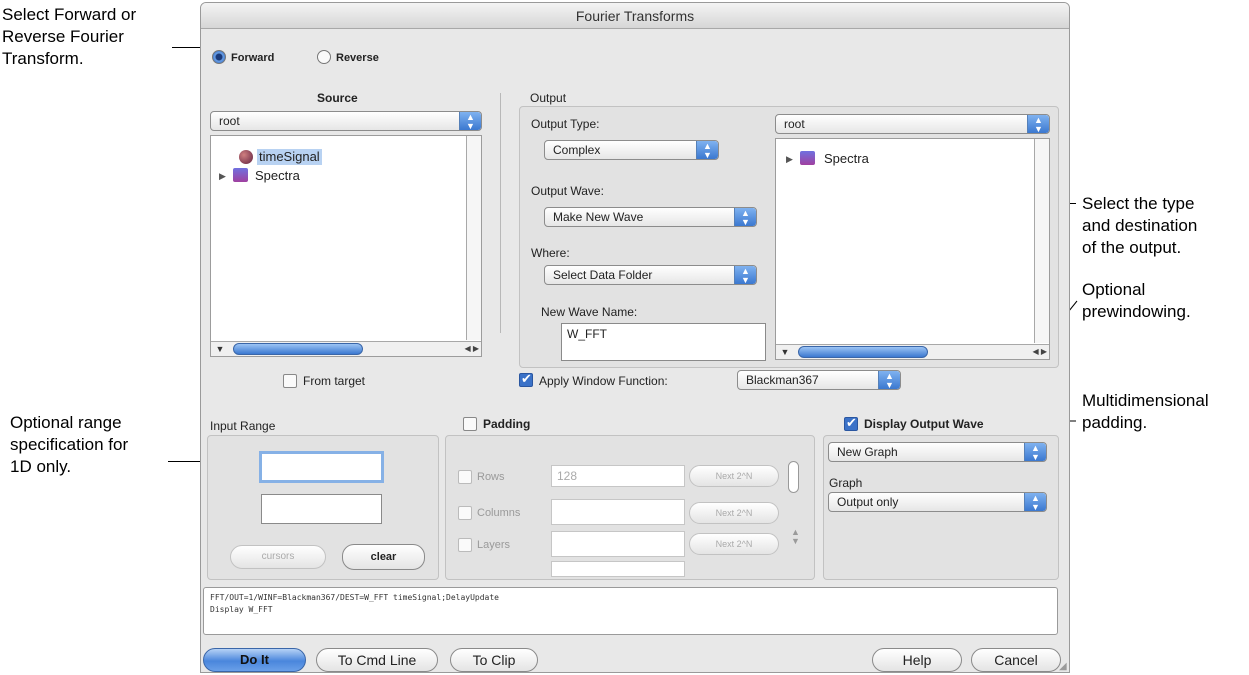  I want to click on destination-browser: ▶ Spectra ▼ ◀ ▶, so click(912, 249).